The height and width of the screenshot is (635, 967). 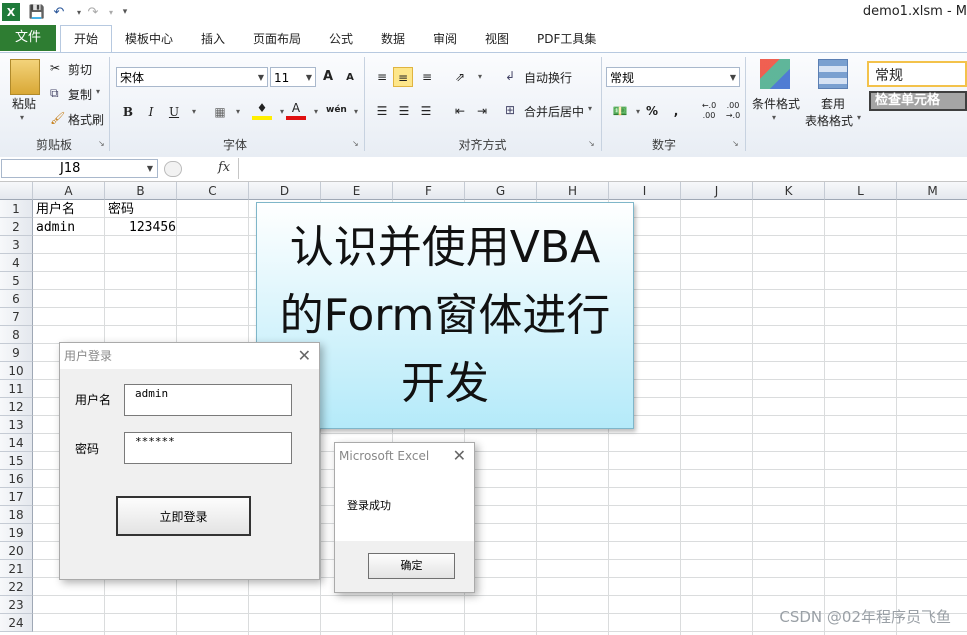 I want to click on increase-decimal-button: ←.0 .00, so click(x=709, y=111).